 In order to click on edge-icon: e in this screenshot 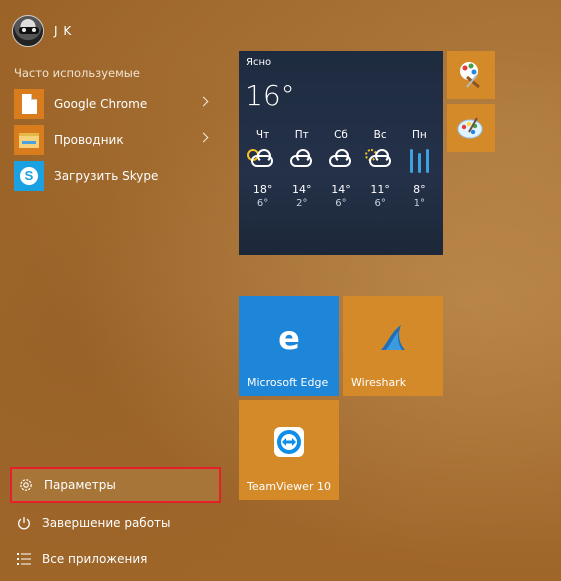, I will do `click(289, 338)`.